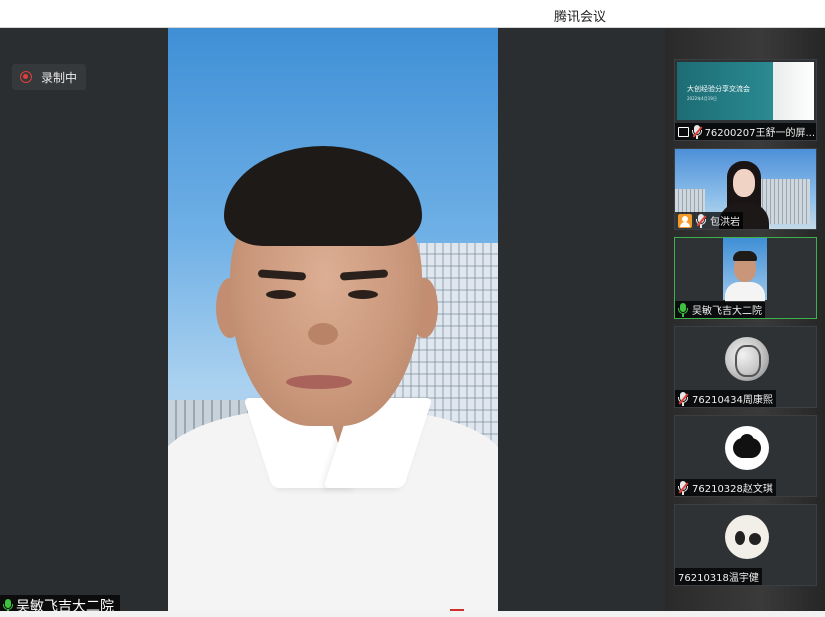  I want to click on participant-label: 76210434周康熙, so click(725, 398).